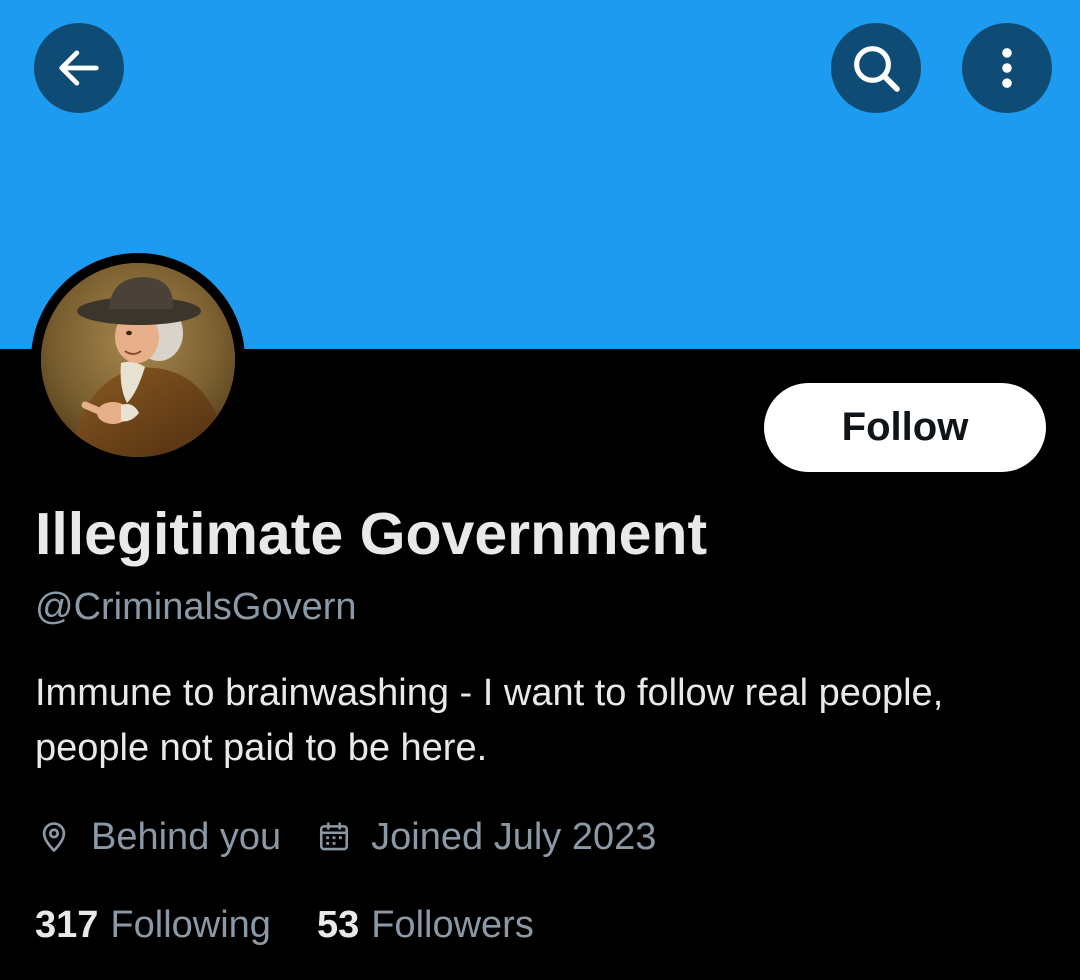 This screenshot has height=980, width=1080. I want to click on display-name: Illegitimate Government, so click(371, 534).